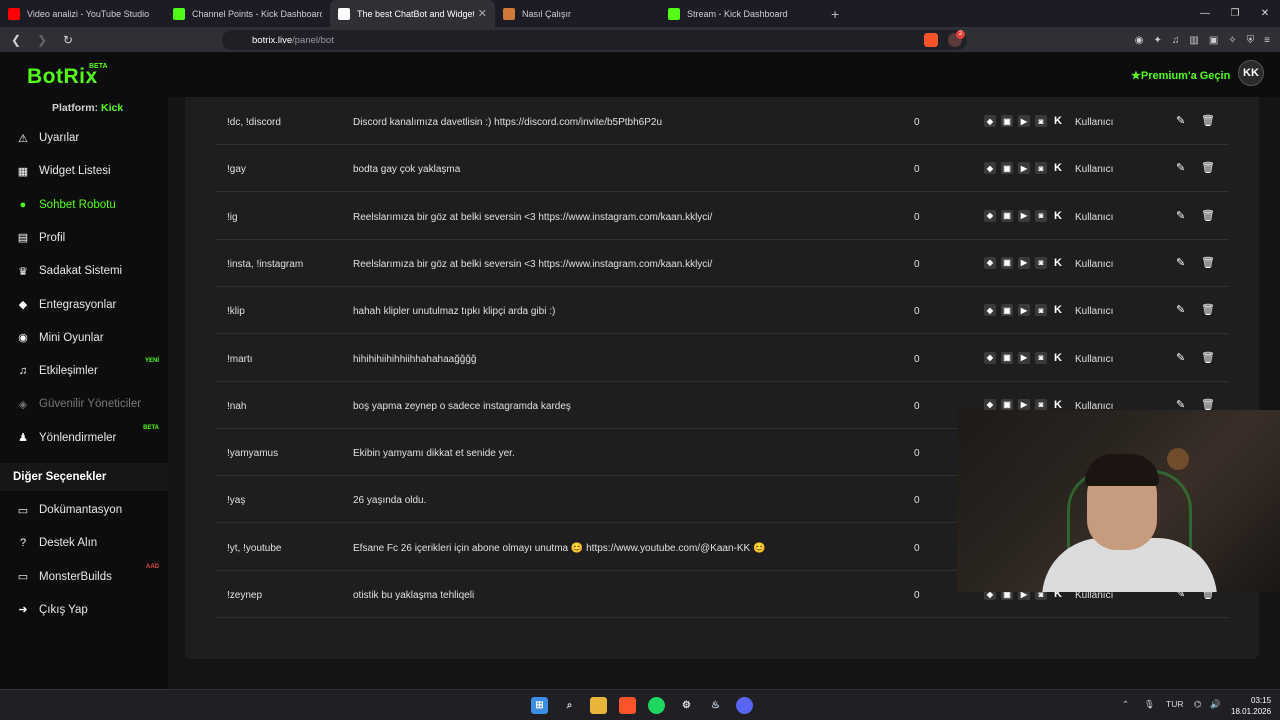 The width and height of the screenshot is (1280, 720). I want to click on extension-icon: ◉, so click(1139, 40).